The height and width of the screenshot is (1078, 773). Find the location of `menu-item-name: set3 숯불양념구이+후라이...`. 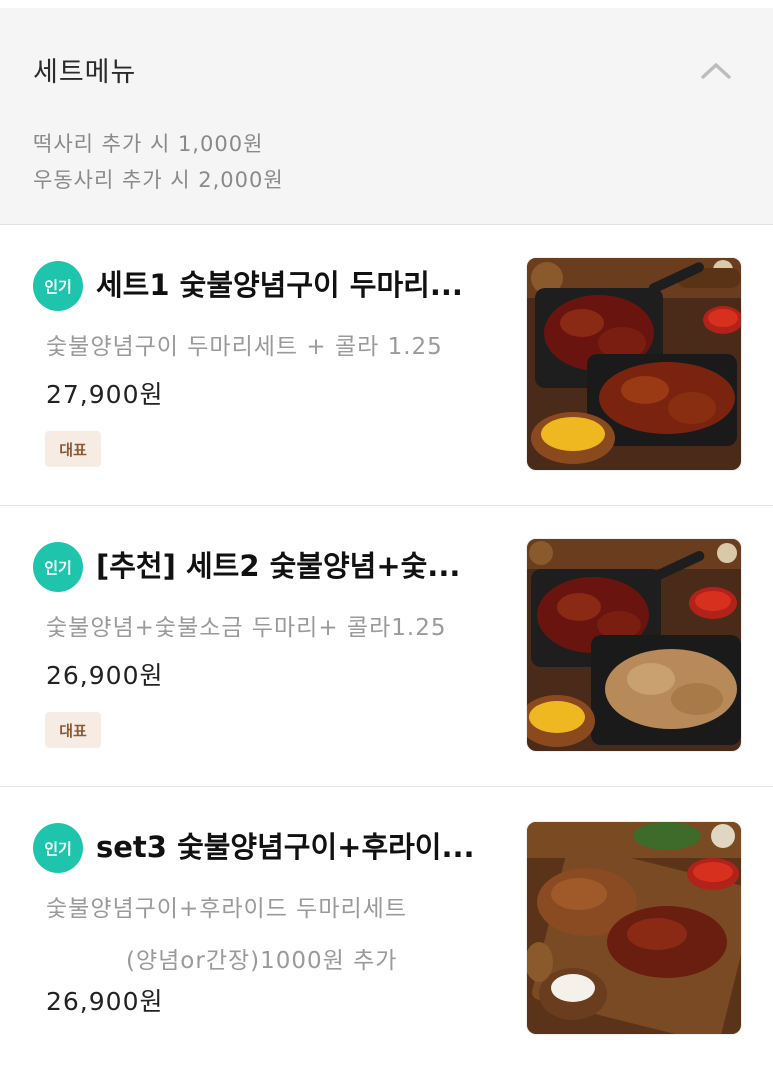

menu-item-name: set3 숯불양념구이+후라이... is located at coordinates (285, 847).